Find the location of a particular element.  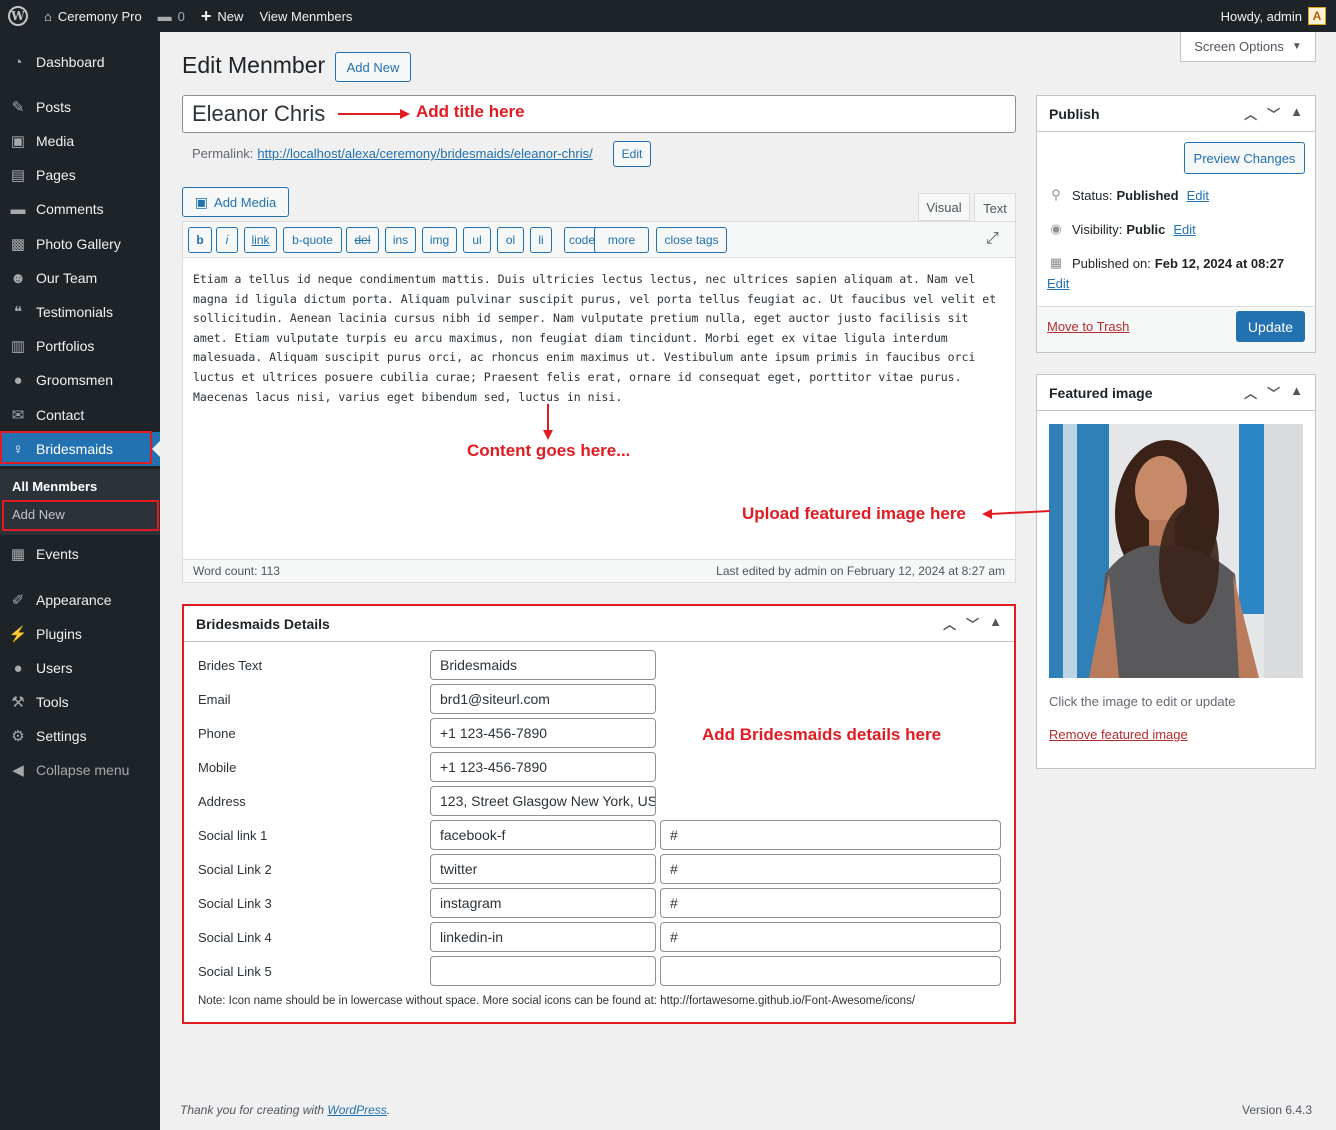

sidebar-item-our-team: ☻ Our Team is located at coordinates (80, 278).